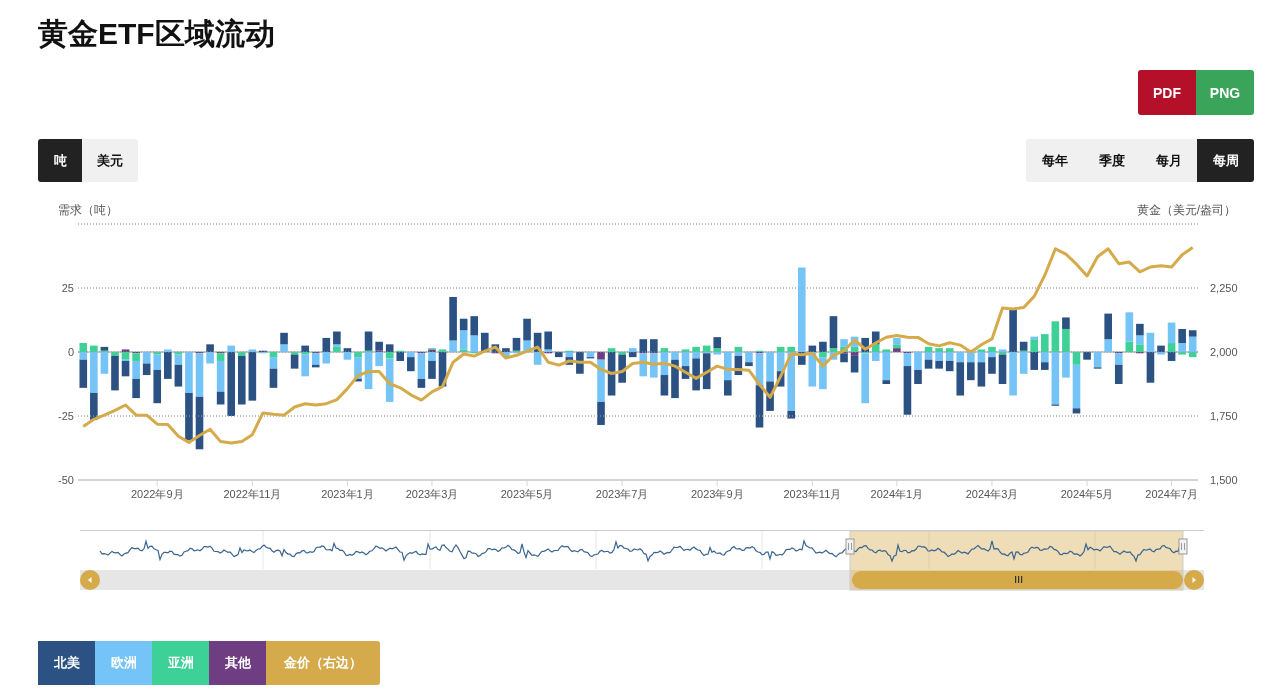  I want to click on axis-label: 2,250, so click(1224, 288).